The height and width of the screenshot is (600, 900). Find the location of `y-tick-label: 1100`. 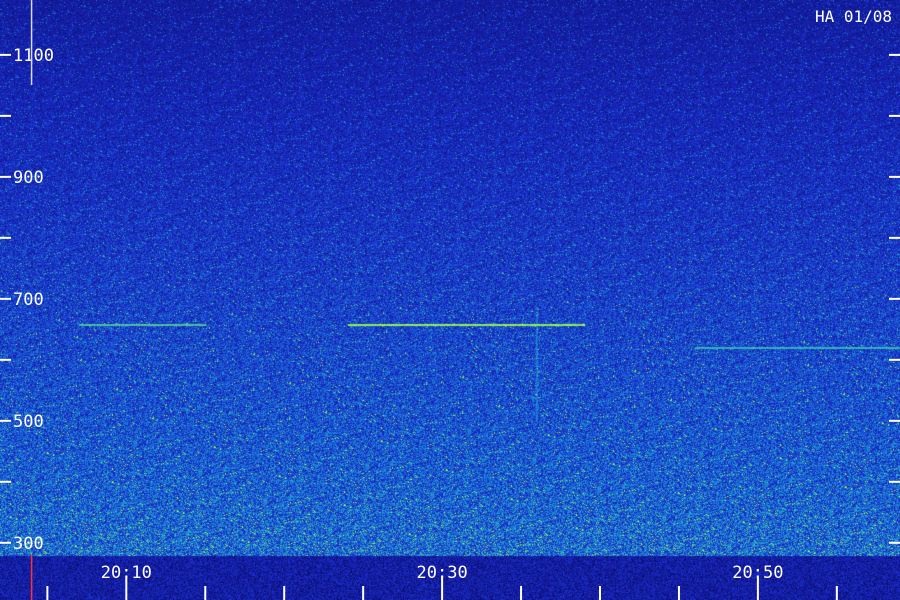

y-tick-label: 1100 is located at coordinates (33, 56).